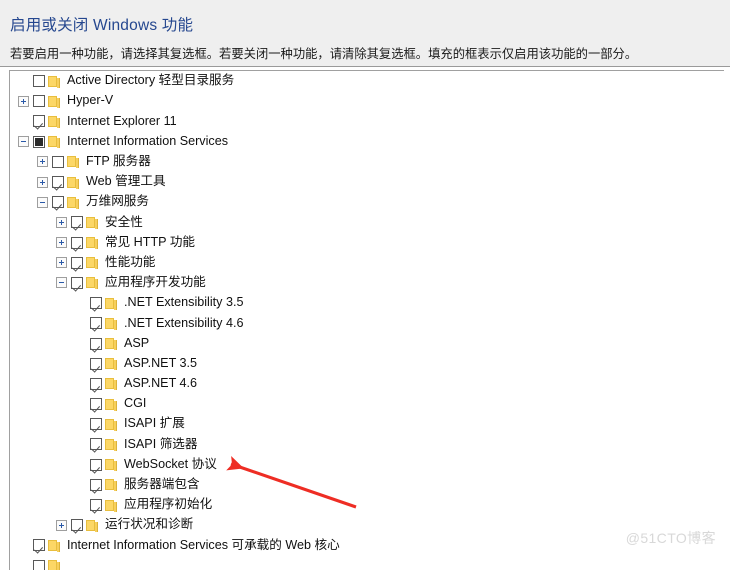 Image resolution: width=730 pixels, height=570 pixels. Describe the element at coordinates (183, 303) in the screenshot. I see `tree-item-label: .NET Extensibility 3.5` at that location.